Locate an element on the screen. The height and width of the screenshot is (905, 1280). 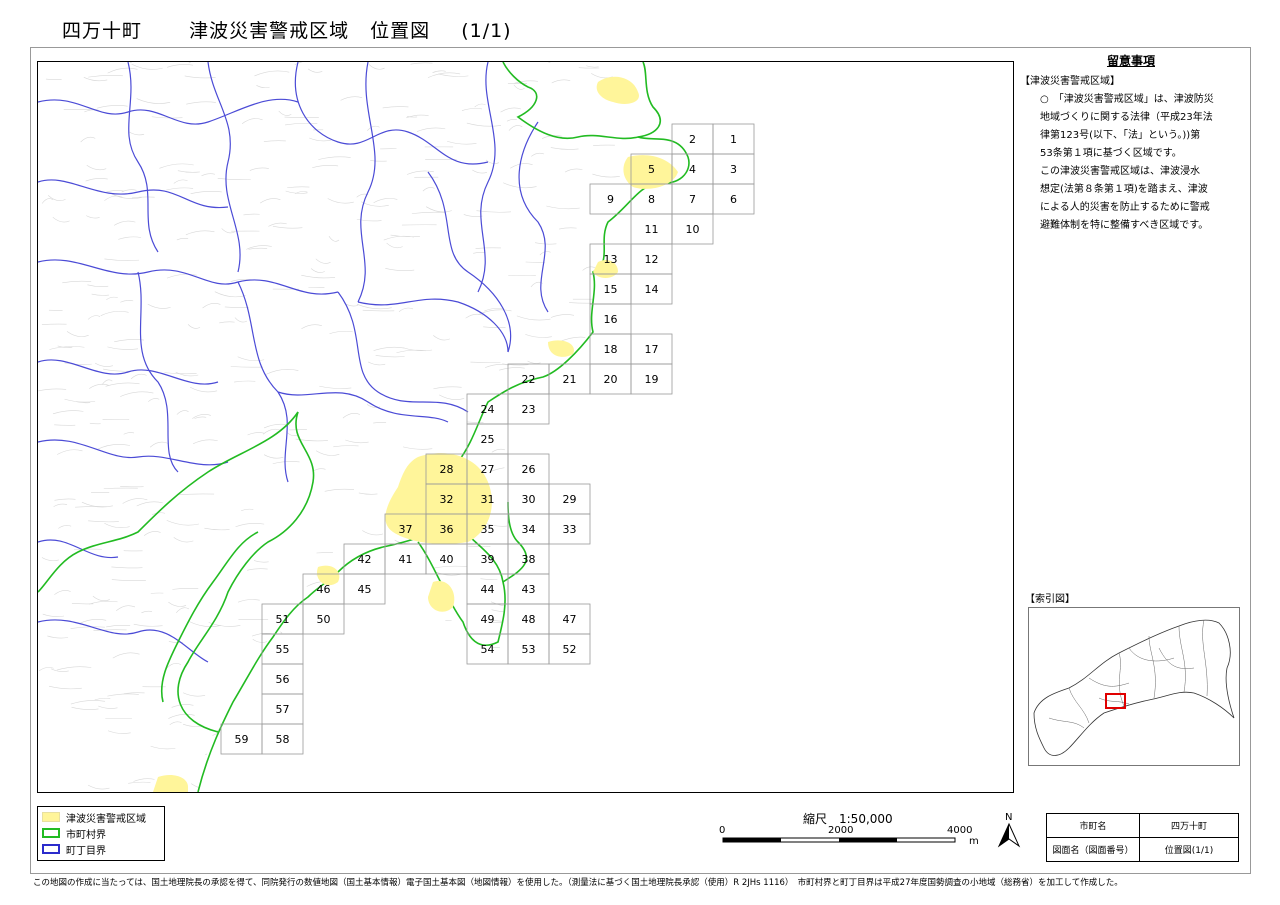
sheet-cell-label-4: 4 is located at coordinates (692, 169).